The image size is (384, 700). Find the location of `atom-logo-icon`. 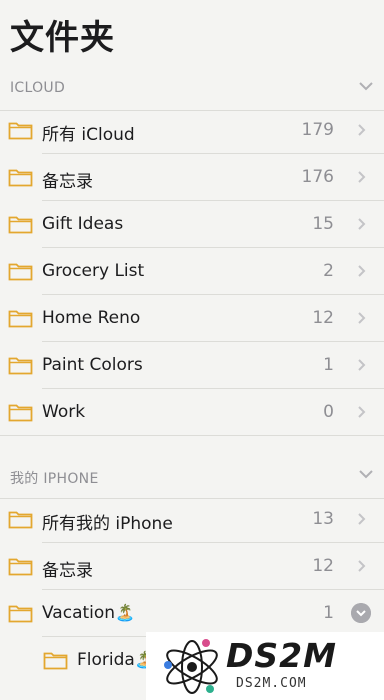

atom-logo-icon is located at coordinates (191, 666).